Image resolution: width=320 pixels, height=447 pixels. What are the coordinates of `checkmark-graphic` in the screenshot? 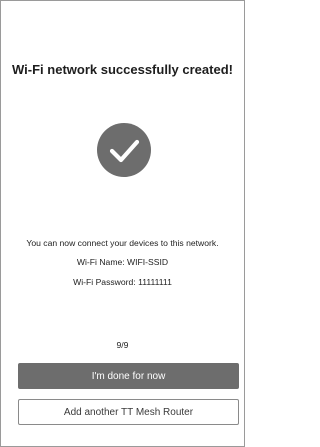 It's located at (124, 150).